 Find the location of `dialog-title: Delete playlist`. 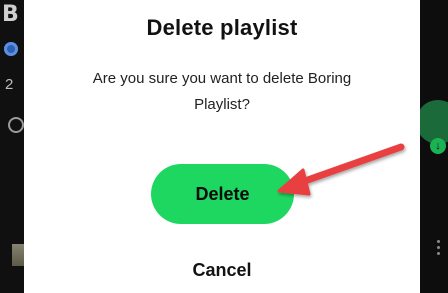

dialog-title: Delete playlist is located at coordinates (222, 27).